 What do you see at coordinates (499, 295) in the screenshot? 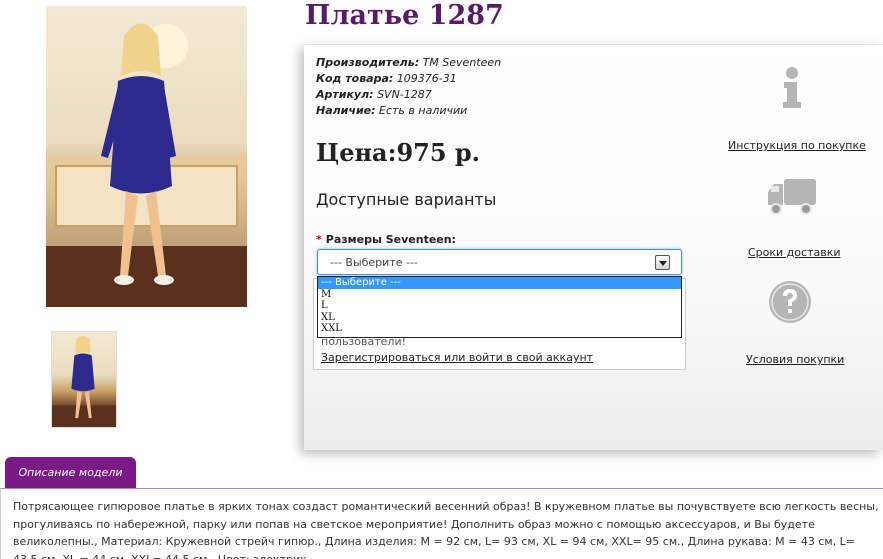
I see `size-option: M` at bounding box center [499, 295].